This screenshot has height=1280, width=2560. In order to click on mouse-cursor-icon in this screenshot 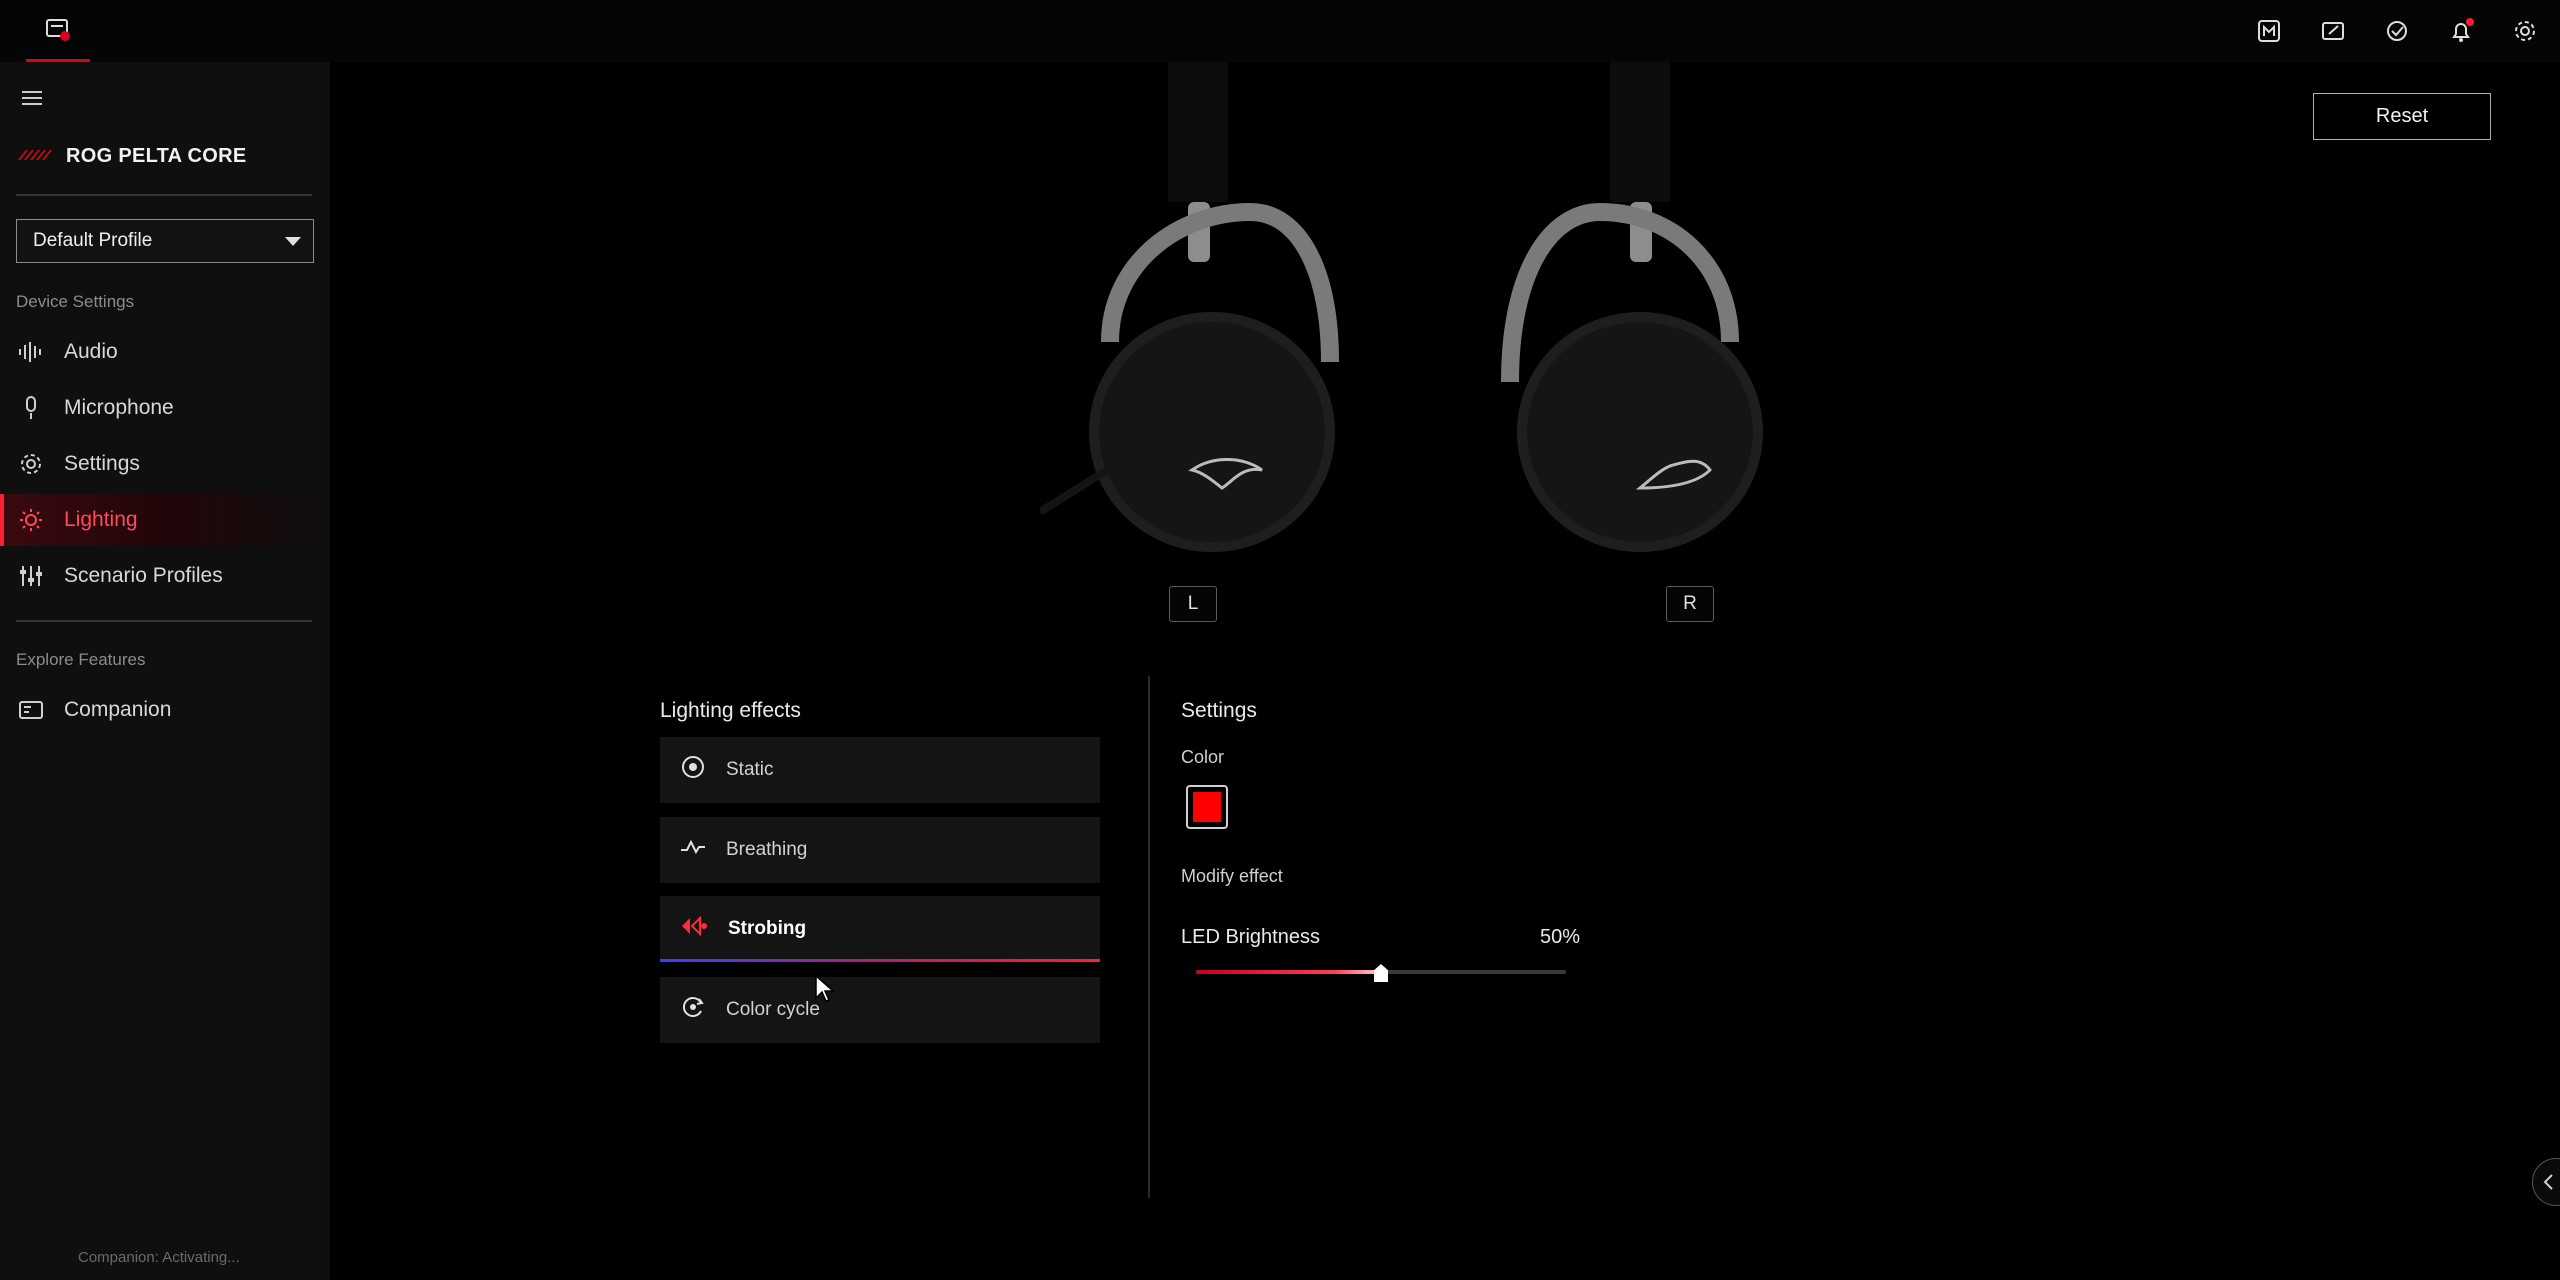, I will do `click(825, 988)`.